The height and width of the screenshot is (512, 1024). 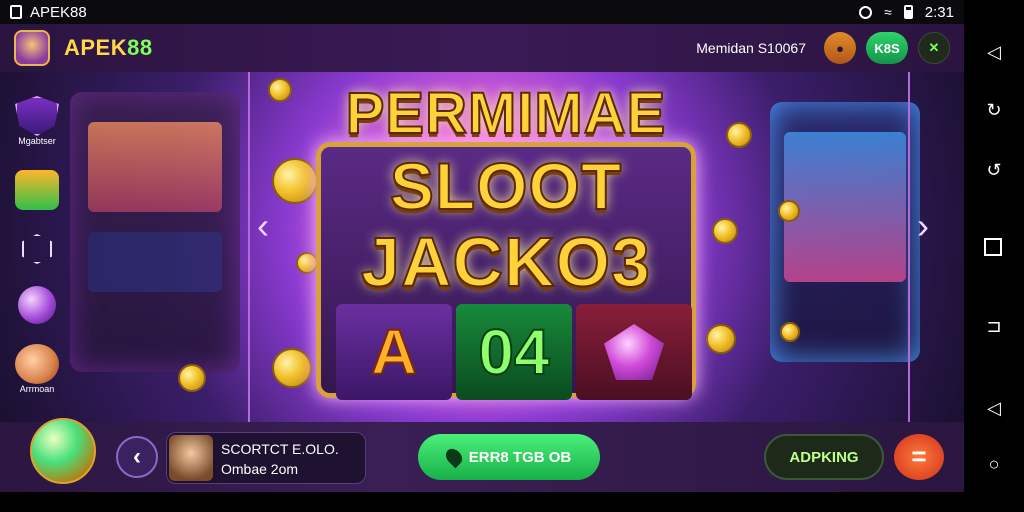 I want to click on menu-icon: =, so click(x=919, y=456).